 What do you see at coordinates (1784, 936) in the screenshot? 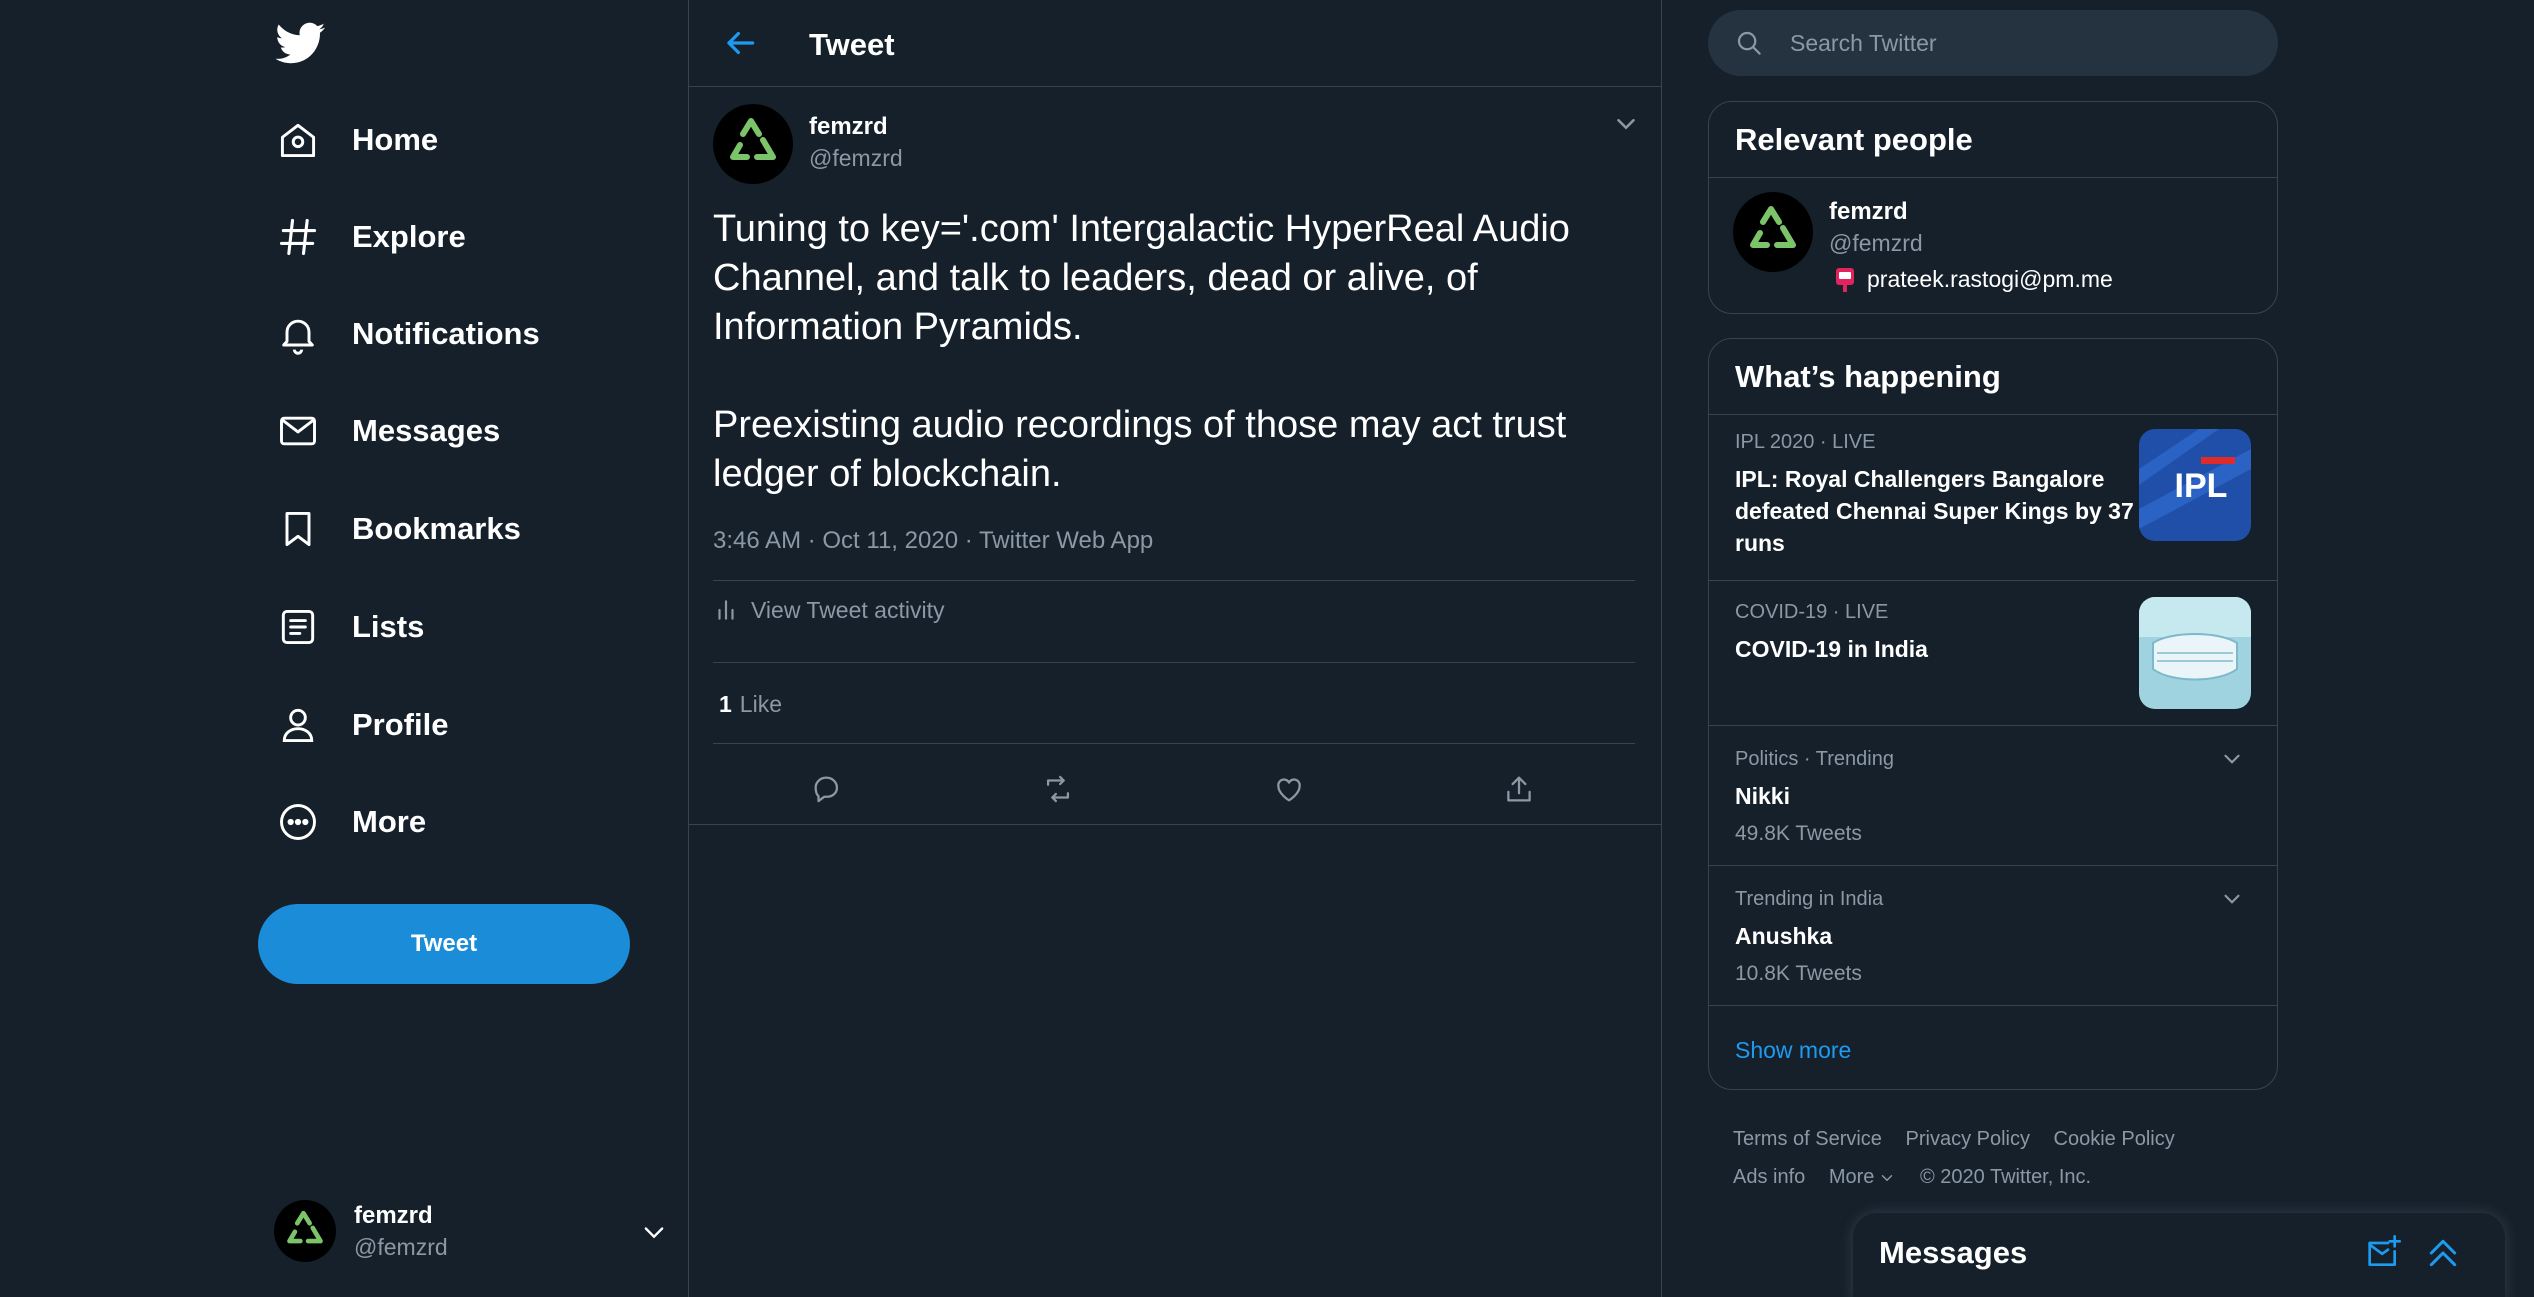
I see `trend-title: Anushka` at bounding box center [1784, 936].